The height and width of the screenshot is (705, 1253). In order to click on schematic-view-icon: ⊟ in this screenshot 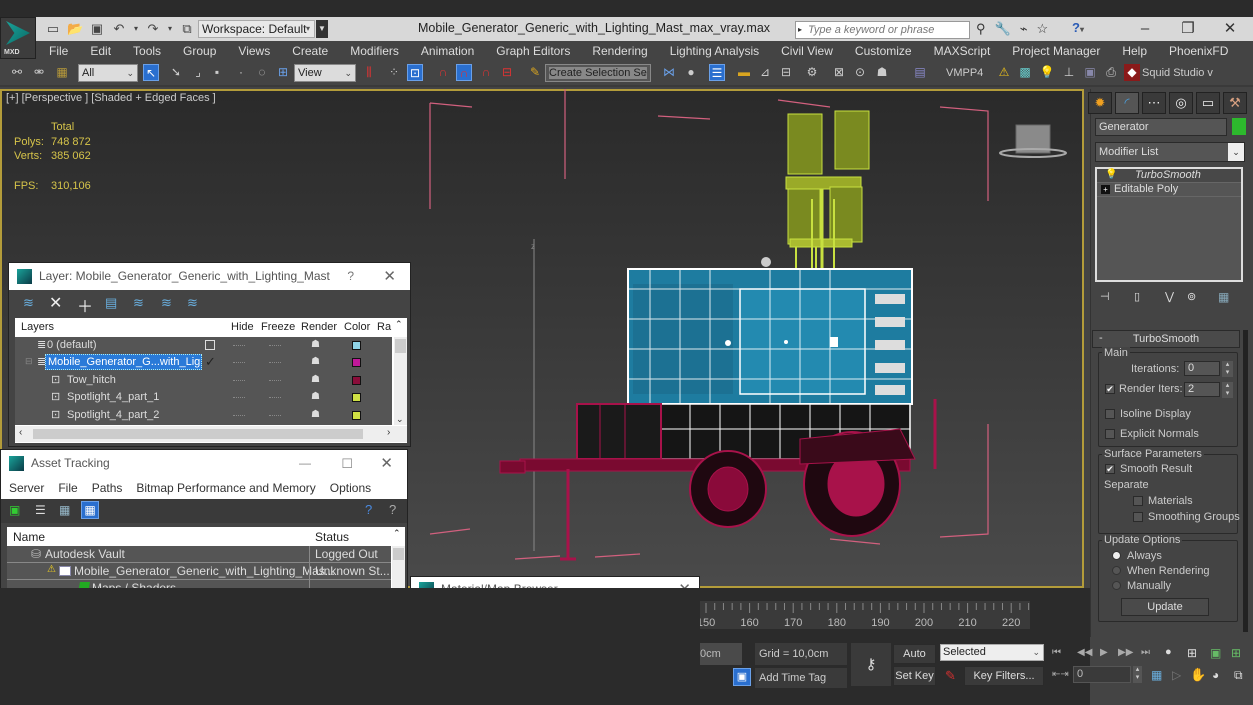, I will do `click(786, 72)`.